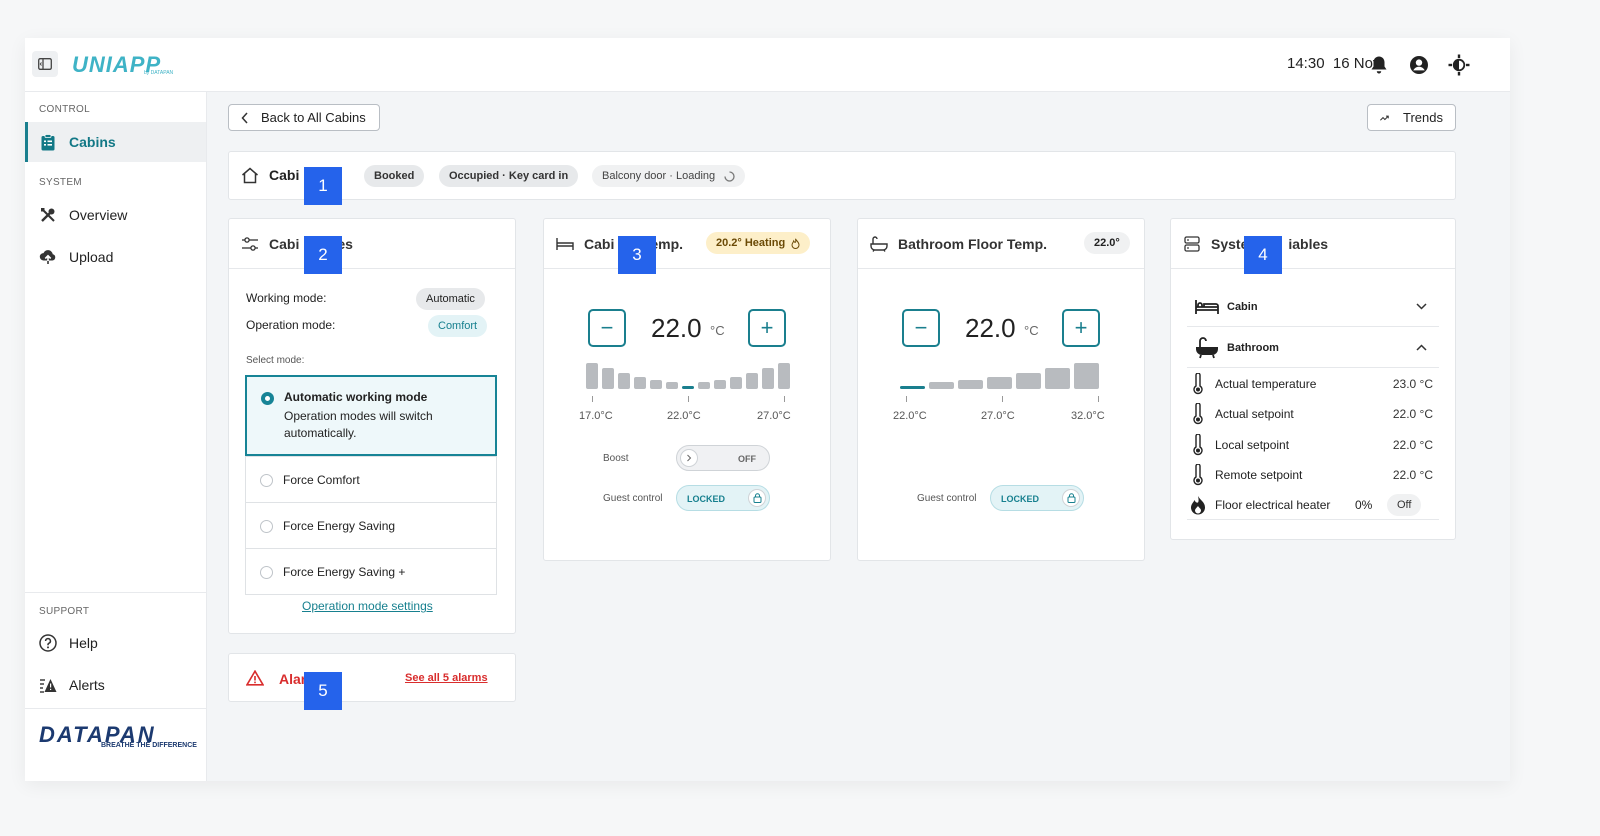  I want to click on chevron-right-icon, so click(689, 458).